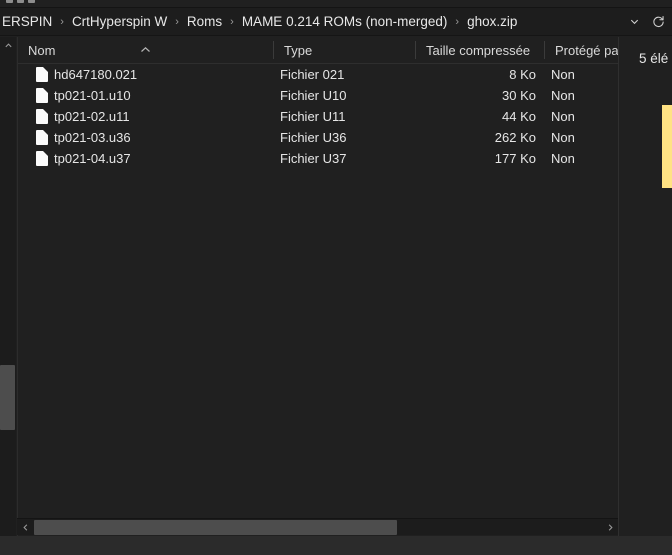 The image size is (672, 555). What do you see at coordinates (492, 22) in the screenshot?
I see `breadcrumb-item-4: ghox.zip` at bounding box center [492, 22].